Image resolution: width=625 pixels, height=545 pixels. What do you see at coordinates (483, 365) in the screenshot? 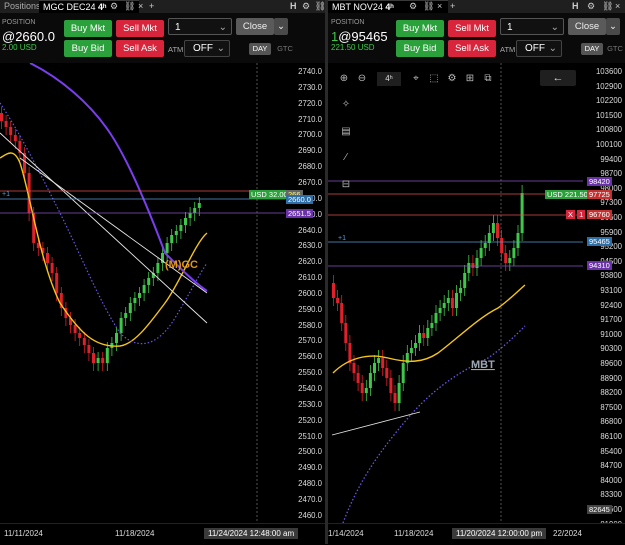
I see `watermark-symbol: MBT` at bounding box center [483, 365].